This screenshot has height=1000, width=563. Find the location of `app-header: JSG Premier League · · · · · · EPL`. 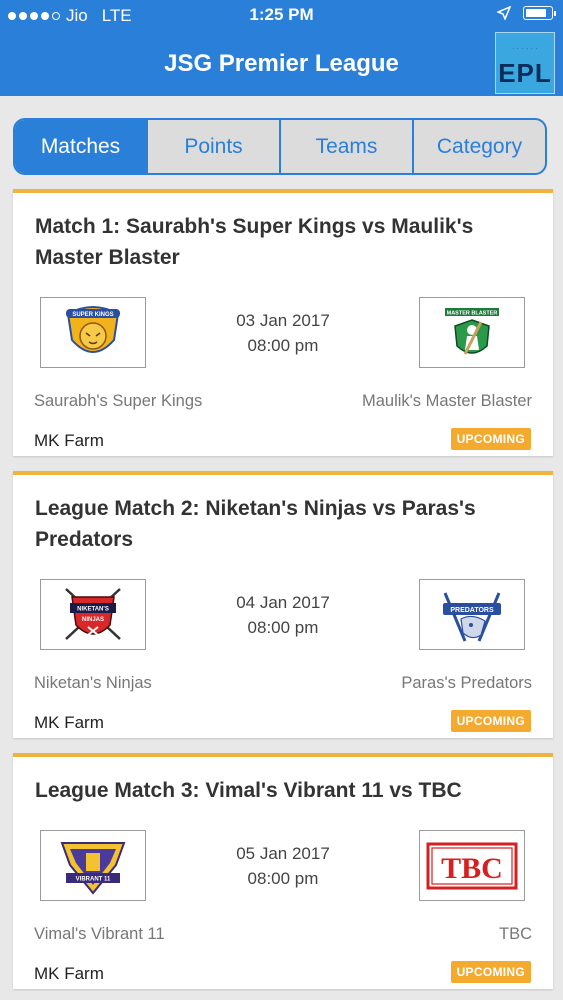

app-header: JSG Premier League · · · · · · EPL is located at coordinates (281, 63).